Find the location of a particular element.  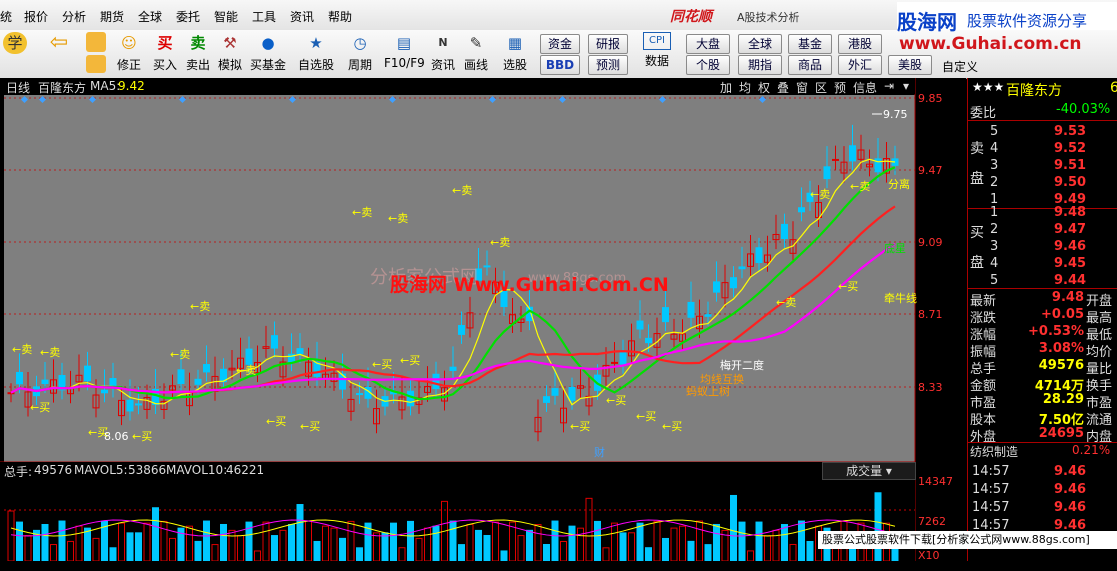

menu-item-smart: 智能 is located at coordinates (226, 16).